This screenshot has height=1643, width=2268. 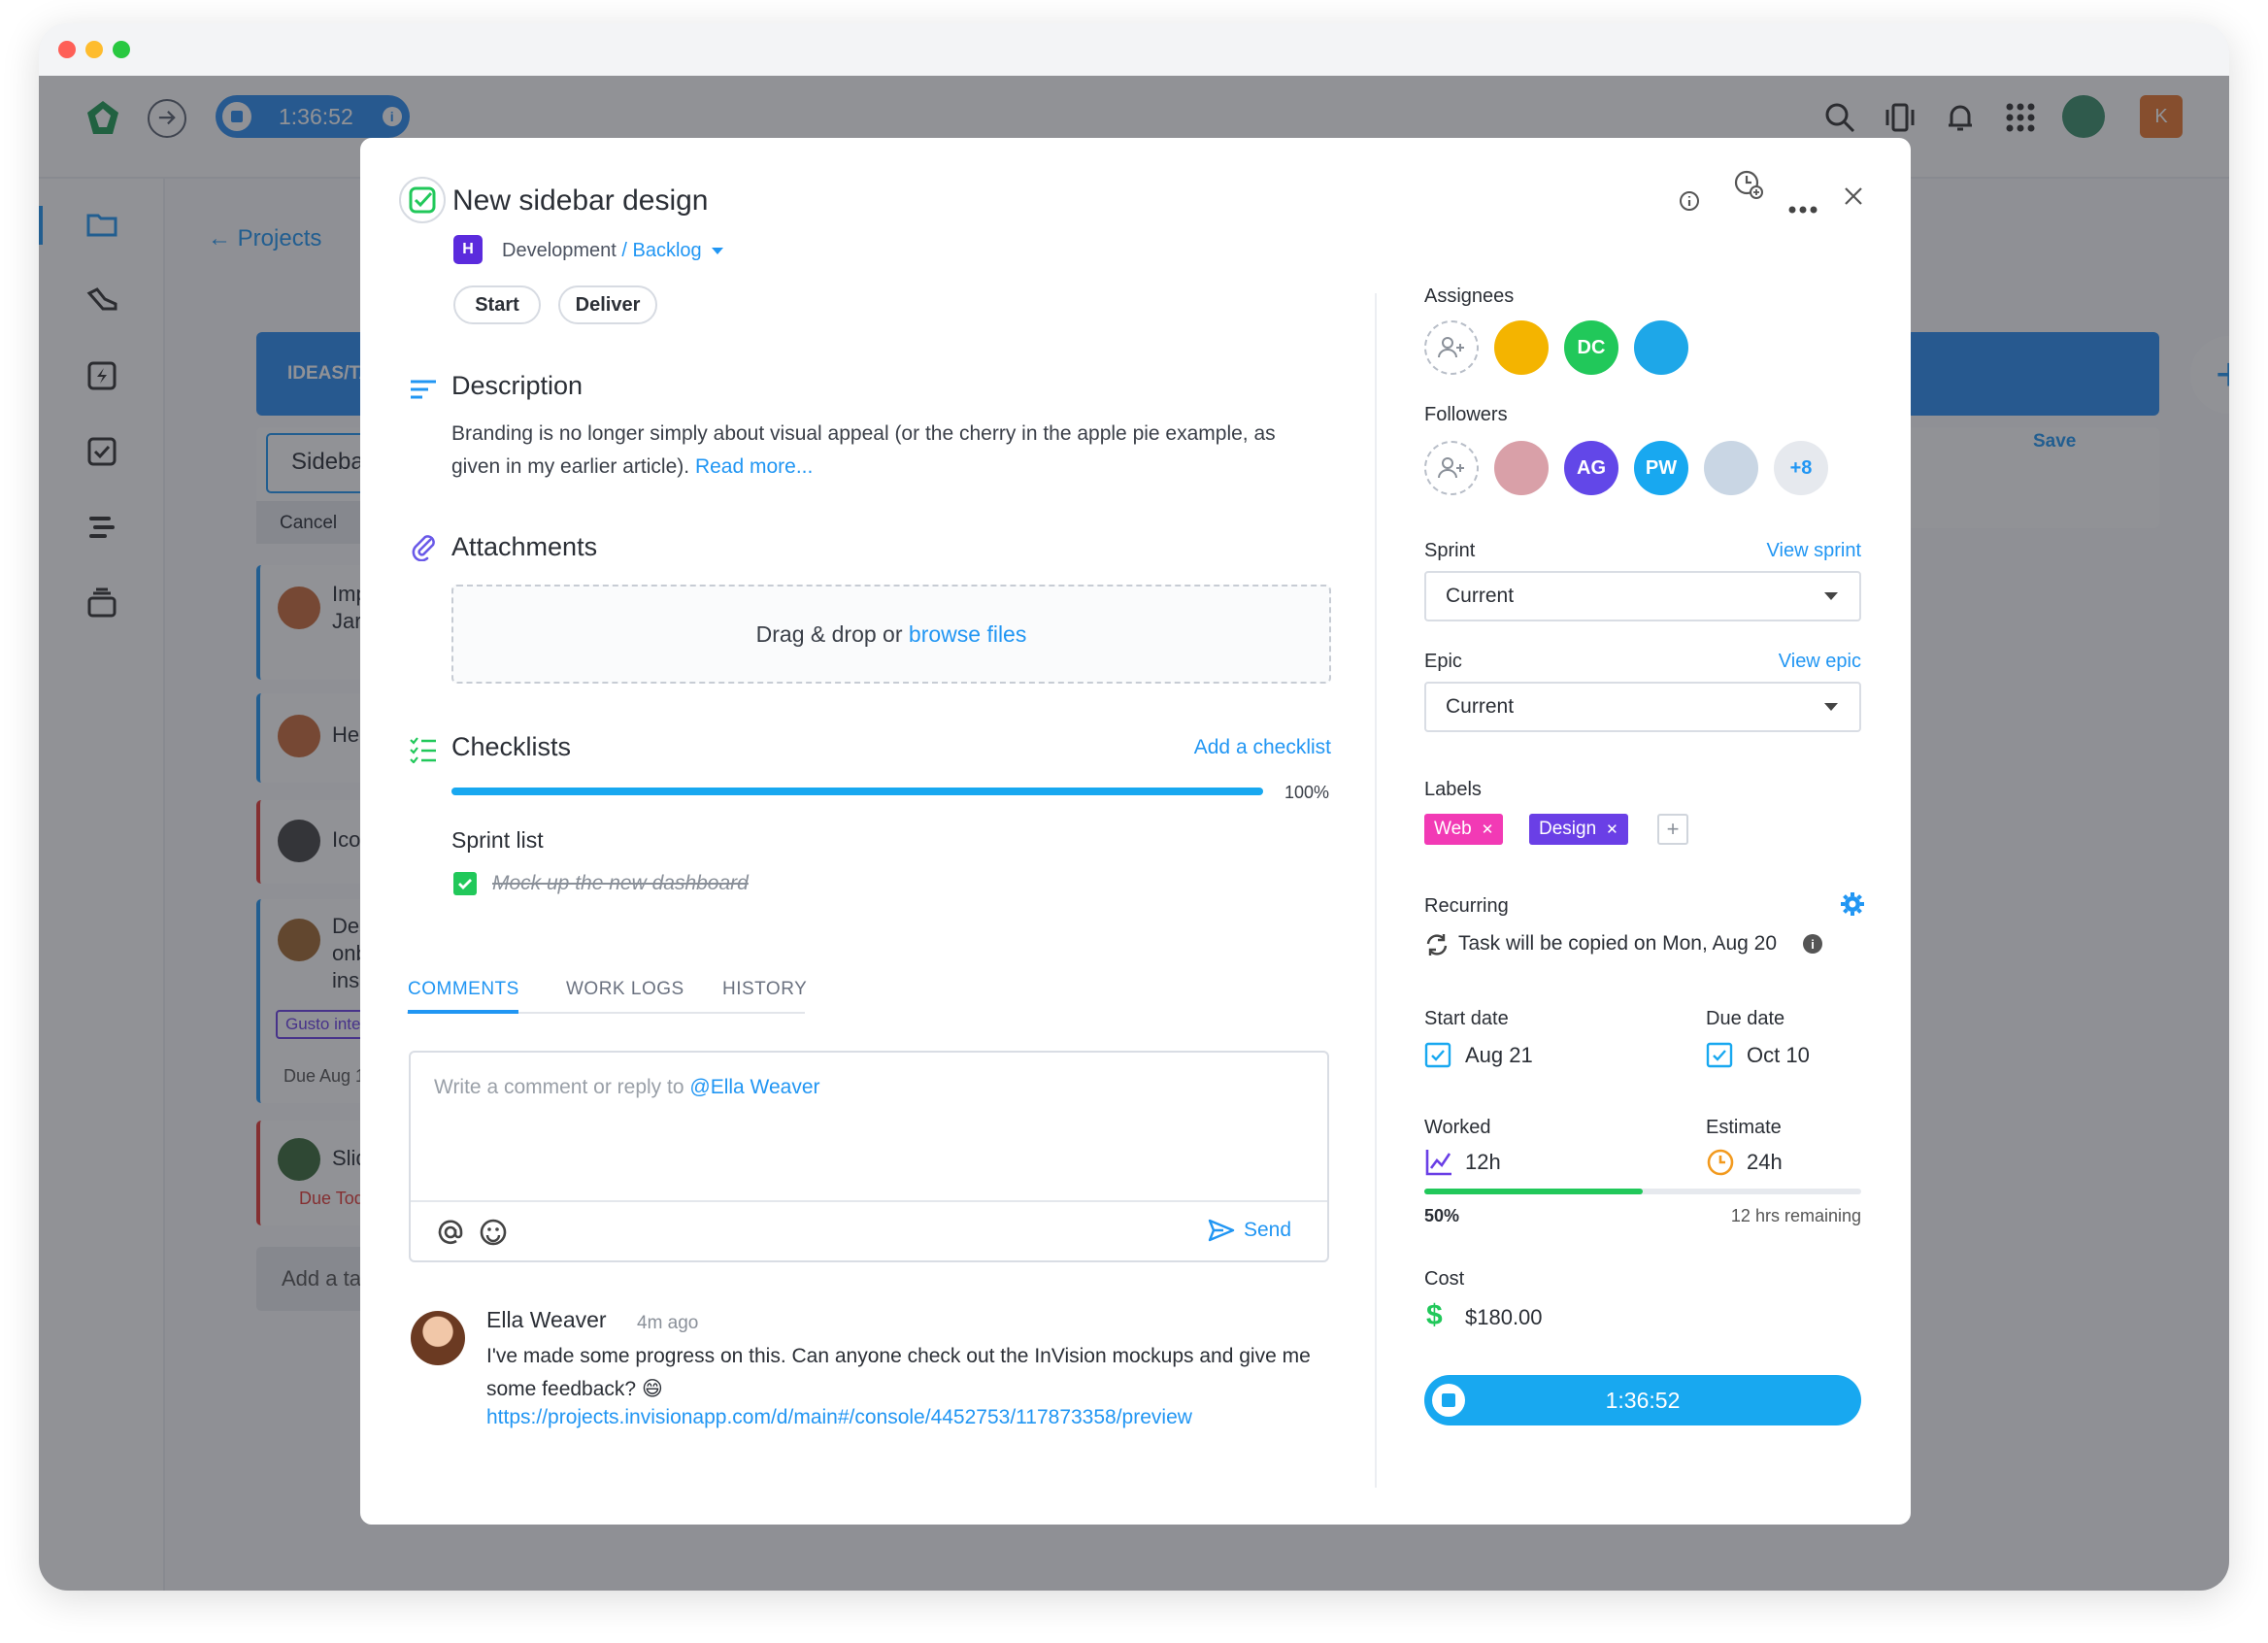 I want to click on close-window-dot, so click(x=67, y=49).